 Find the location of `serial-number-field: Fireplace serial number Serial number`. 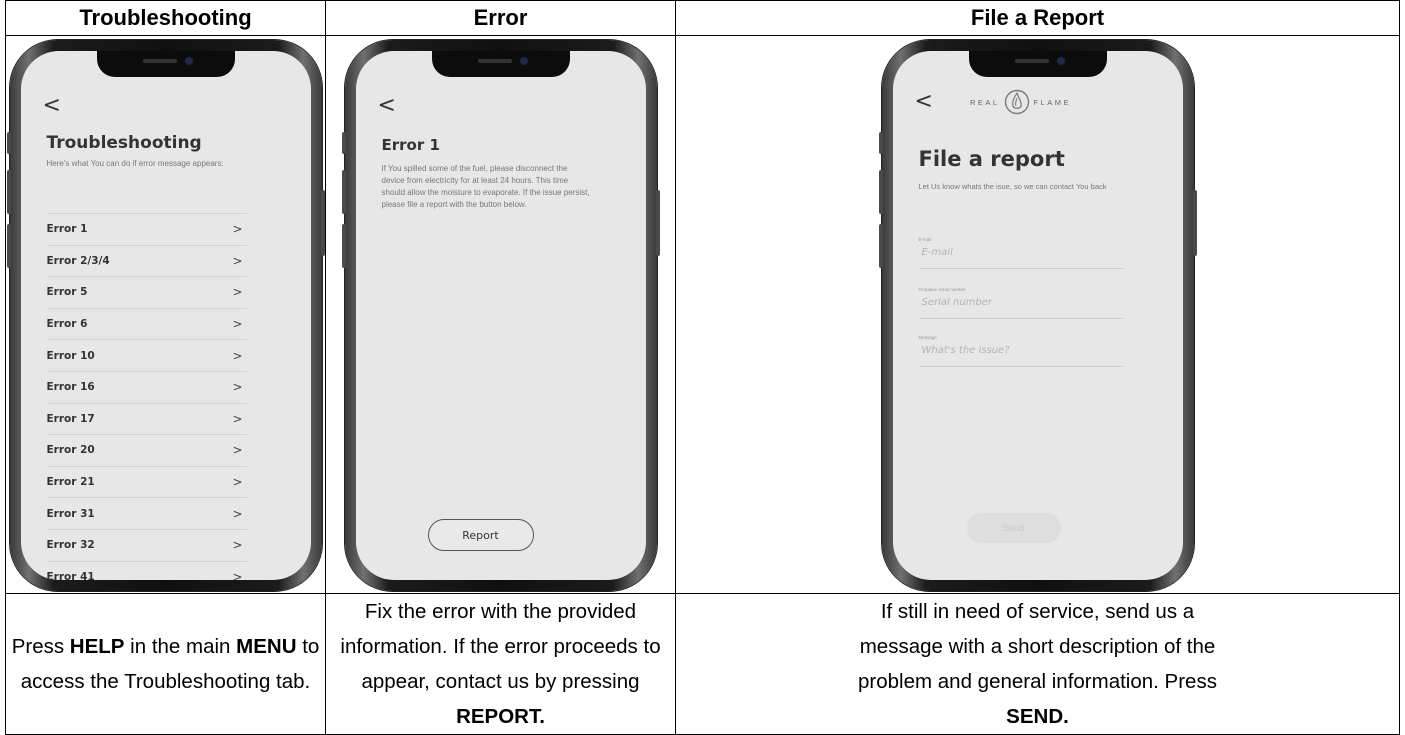

serial-number-field: Fireplace serial number Serial number is located at coordinates (1020, 303).